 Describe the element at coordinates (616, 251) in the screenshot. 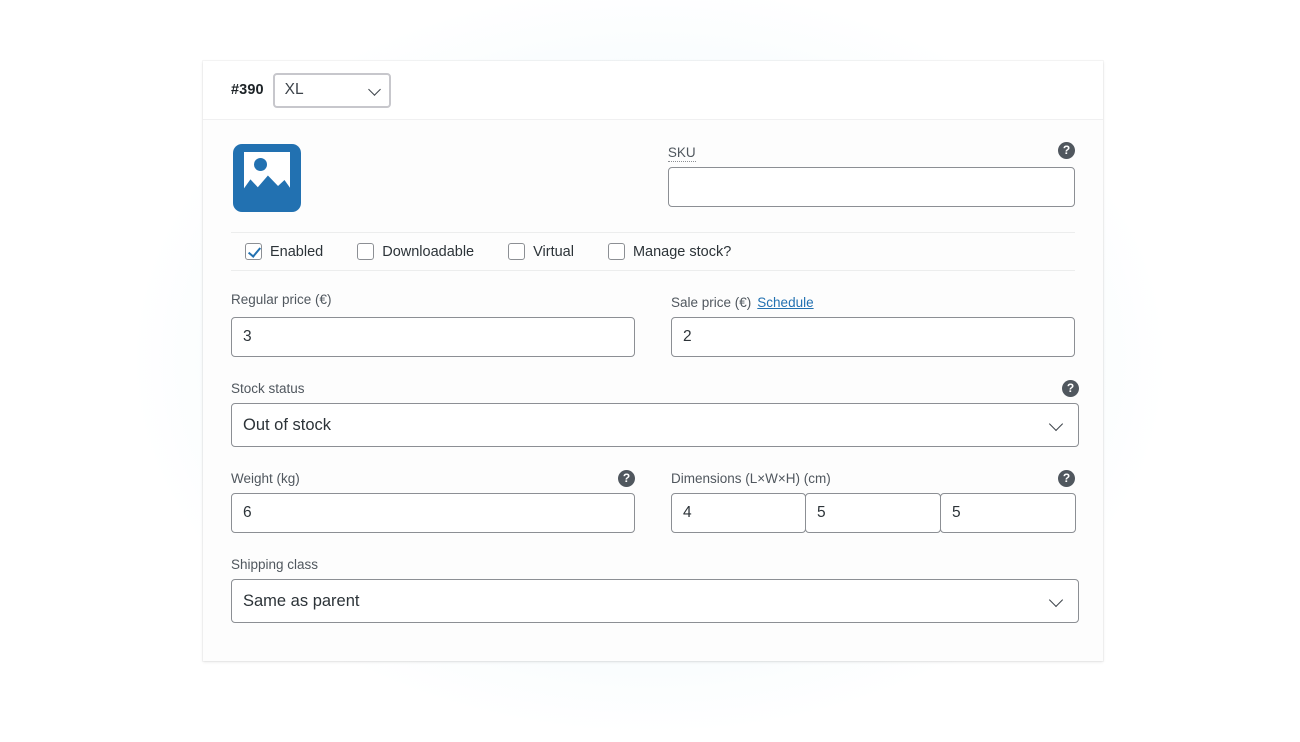

I see `checkbox-manage-stock-box` at that location.